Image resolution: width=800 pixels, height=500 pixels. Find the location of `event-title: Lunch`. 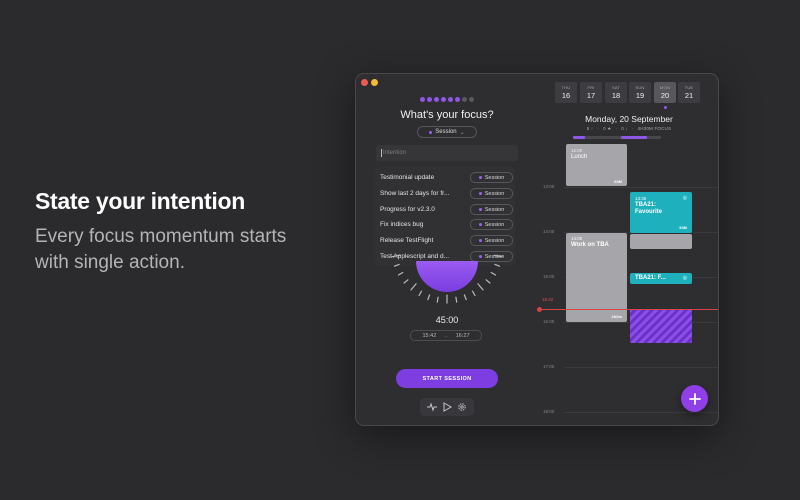

event-title: Lunch is located at coordinates (579, 157).